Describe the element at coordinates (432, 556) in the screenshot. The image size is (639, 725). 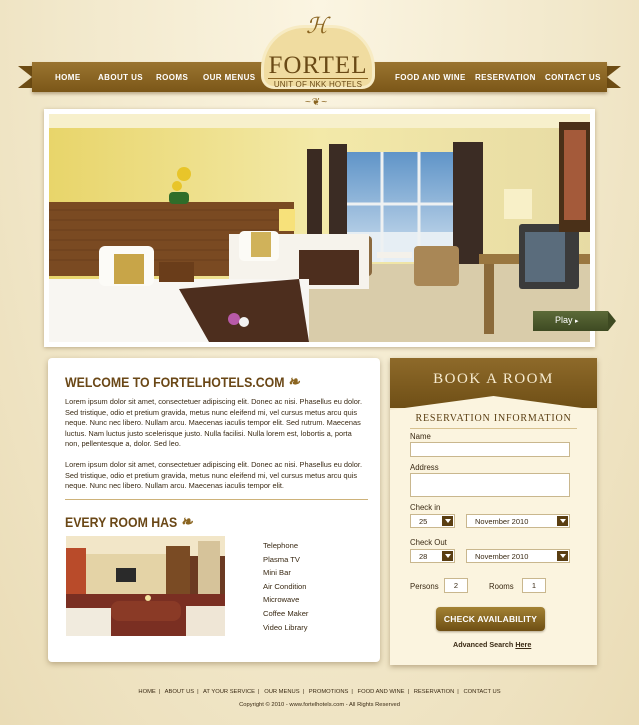
I see `checkout-day-select: 28` at that location.